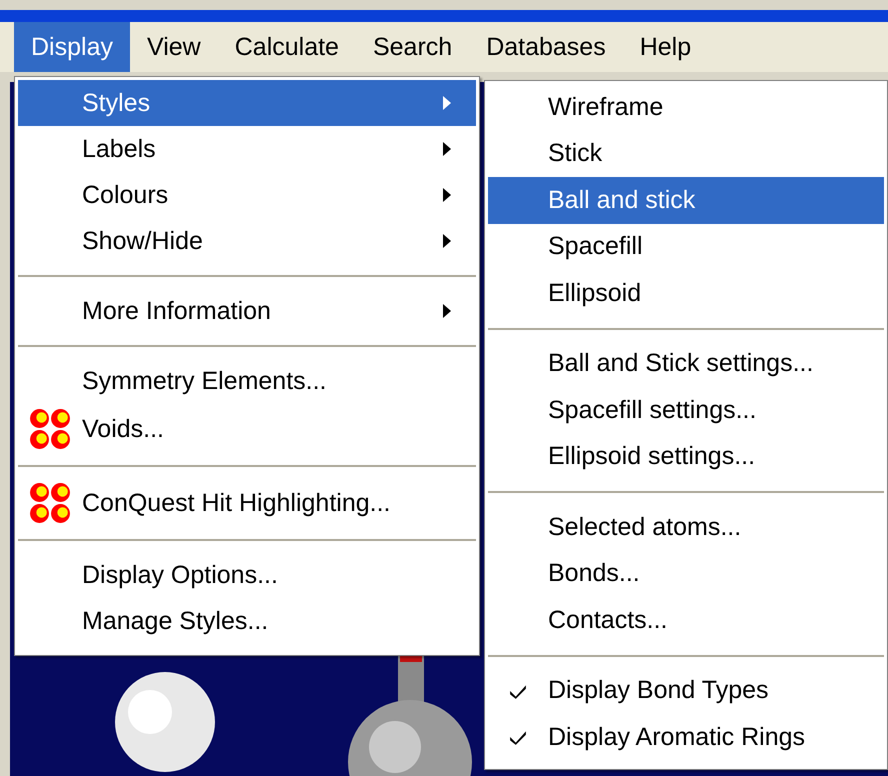 The height and width of the screenshot is (776, 888). What do you see at coordinates (686, 691) in the screenshot?
I see `menu-item: Display Bond Types` at bounding box center [686, 691].